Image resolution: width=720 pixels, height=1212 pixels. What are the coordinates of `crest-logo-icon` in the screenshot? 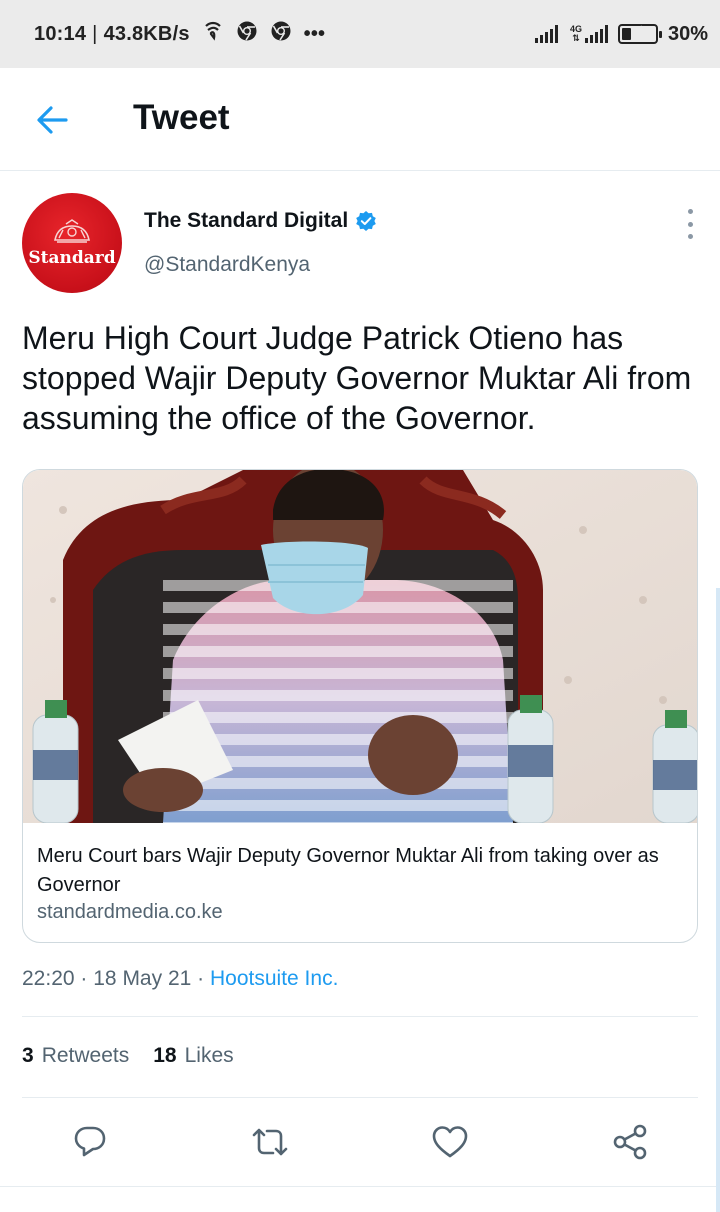 It's located at (72, 231).